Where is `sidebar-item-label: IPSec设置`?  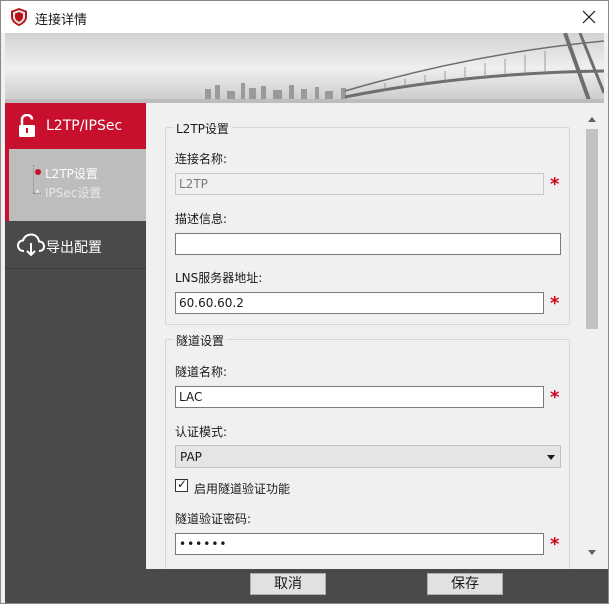
sidebar-item-label: IPSec设置 is located at coordinates (73, 193).